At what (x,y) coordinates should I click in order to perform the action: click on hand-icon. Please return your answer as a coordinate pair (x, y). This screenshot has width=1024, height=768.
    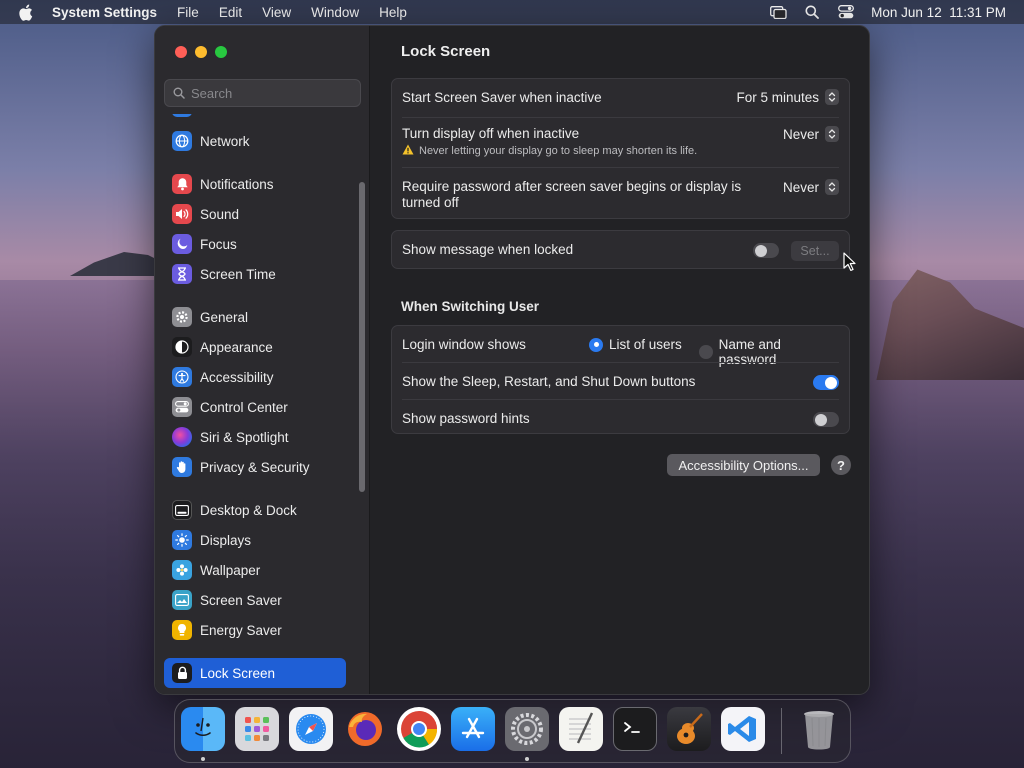
    Looking at the image, I should click on (182, 467).